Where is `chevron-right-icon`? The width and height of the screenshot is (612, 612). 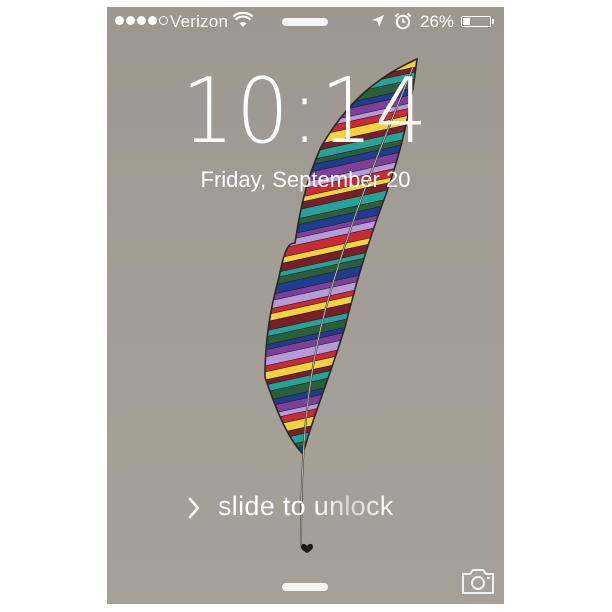 chevron-right-icon is located at coordinates (194, 508).